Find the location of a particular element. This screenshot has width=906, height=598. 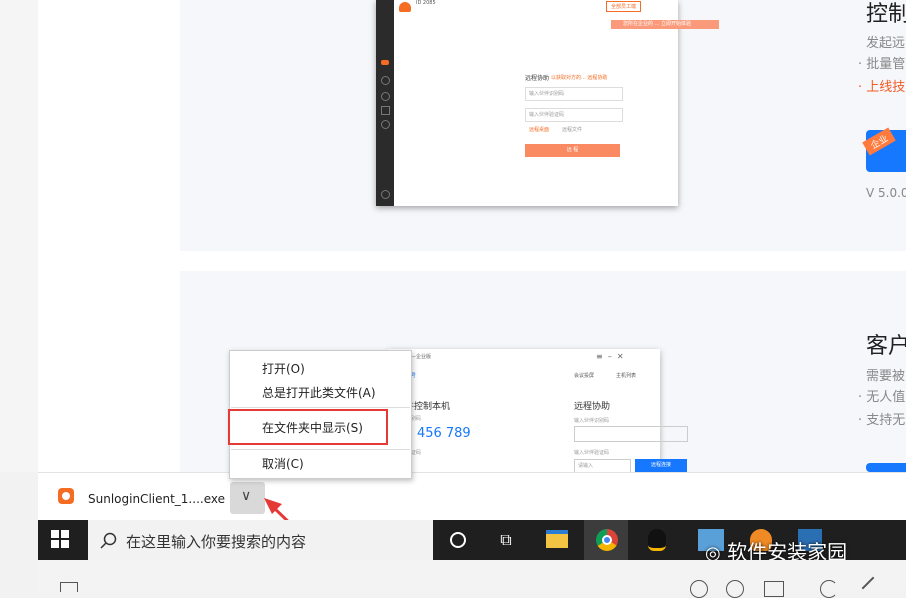

qq-icon is located at coordinates (657, 540).